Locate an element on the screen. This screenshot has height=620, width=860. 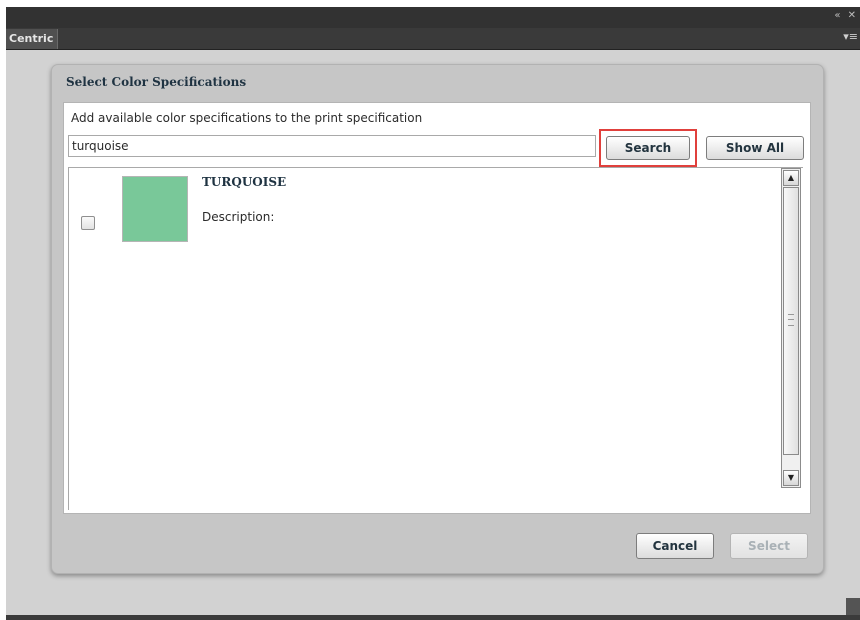
cancel-button: Cancel is located at coordinates (675, 546).